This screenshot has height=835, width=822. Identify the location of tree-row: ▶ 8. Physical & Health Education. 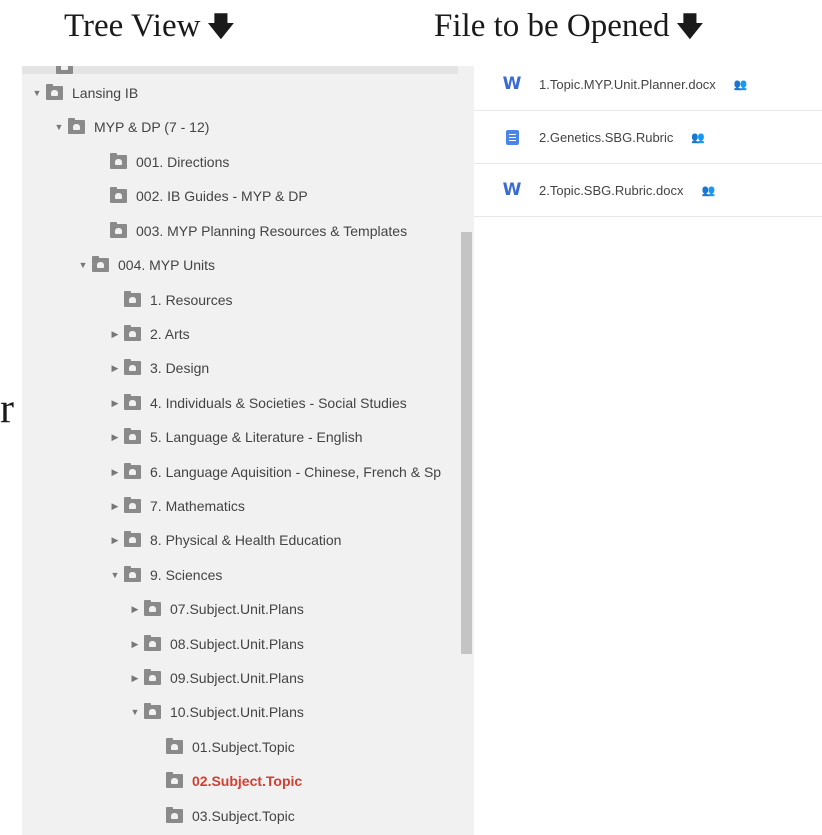
(248, 540).